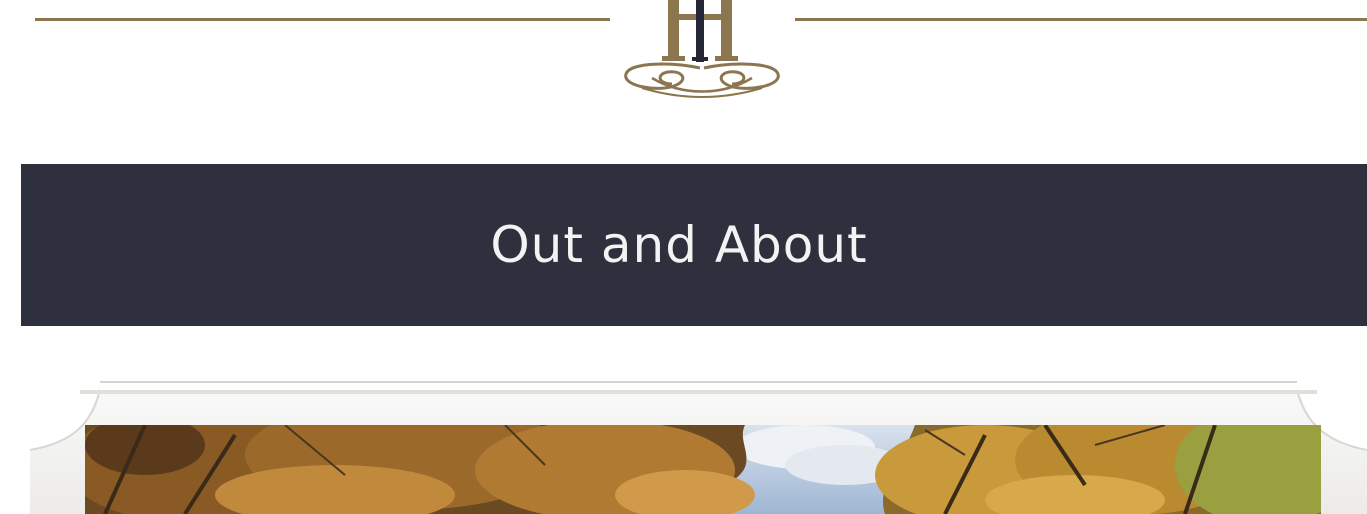 This screenshot has width=1367, height=514. I want to click on divider-line-right, so click(1081, 19).